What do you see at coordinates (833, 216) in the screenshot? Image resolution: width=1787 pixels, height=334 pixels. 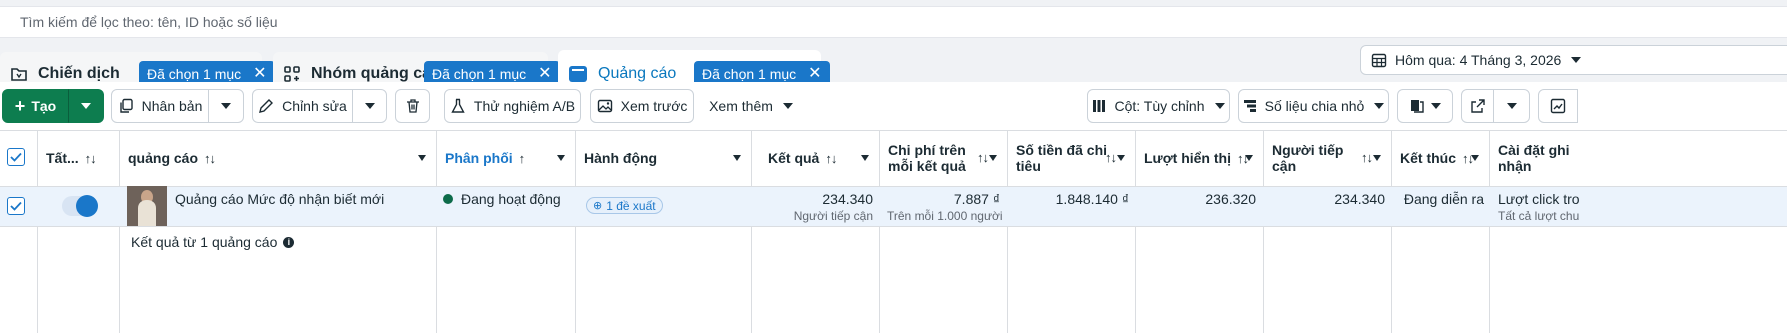 I see `results-sub: Người tiếp cận` at bounding box center [833, 216].